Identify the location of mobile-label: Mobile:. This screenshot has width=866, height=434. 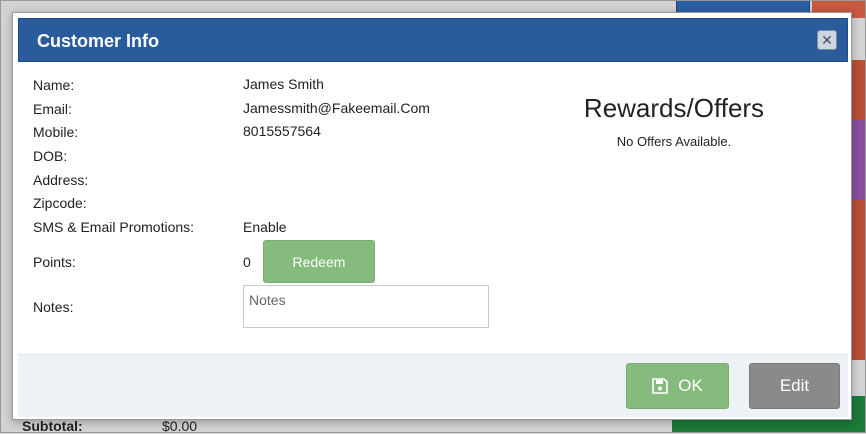
(56, 132).